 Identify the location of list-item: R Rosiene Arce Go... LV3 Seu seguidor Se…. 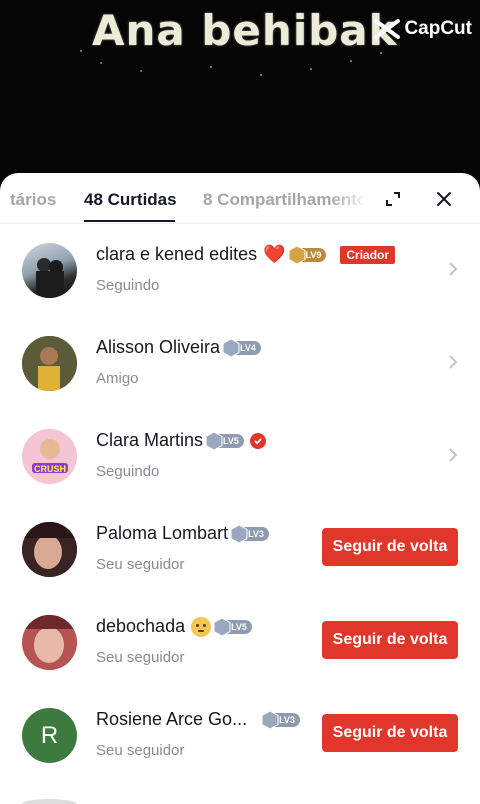
(240, 742).